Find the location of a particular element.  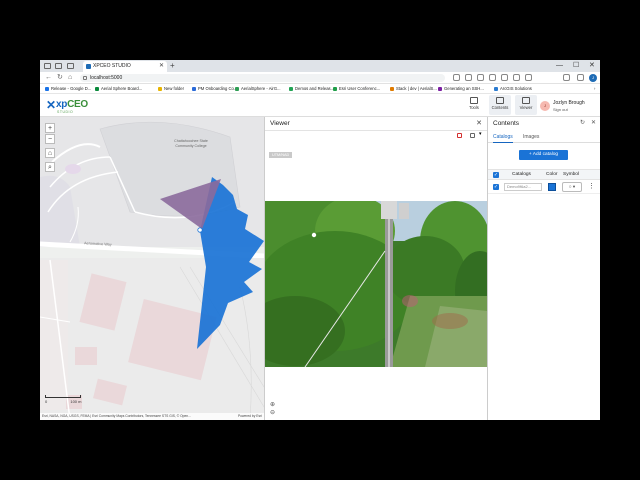

contents-icon is located at coordinates (500, 100).